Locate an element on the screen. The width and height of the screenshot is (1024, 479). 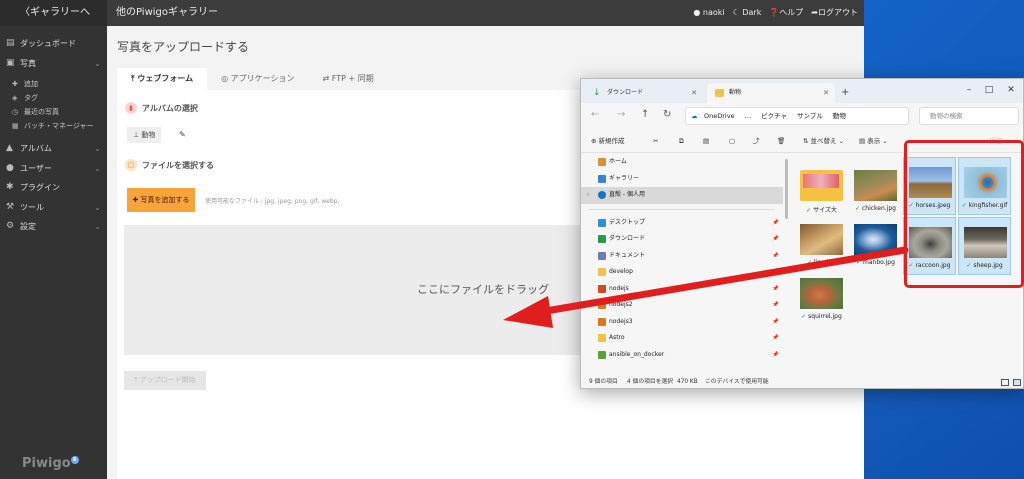
nav-item-nodejs2: nodejs2 📌 is located at coordinates (682, 305).